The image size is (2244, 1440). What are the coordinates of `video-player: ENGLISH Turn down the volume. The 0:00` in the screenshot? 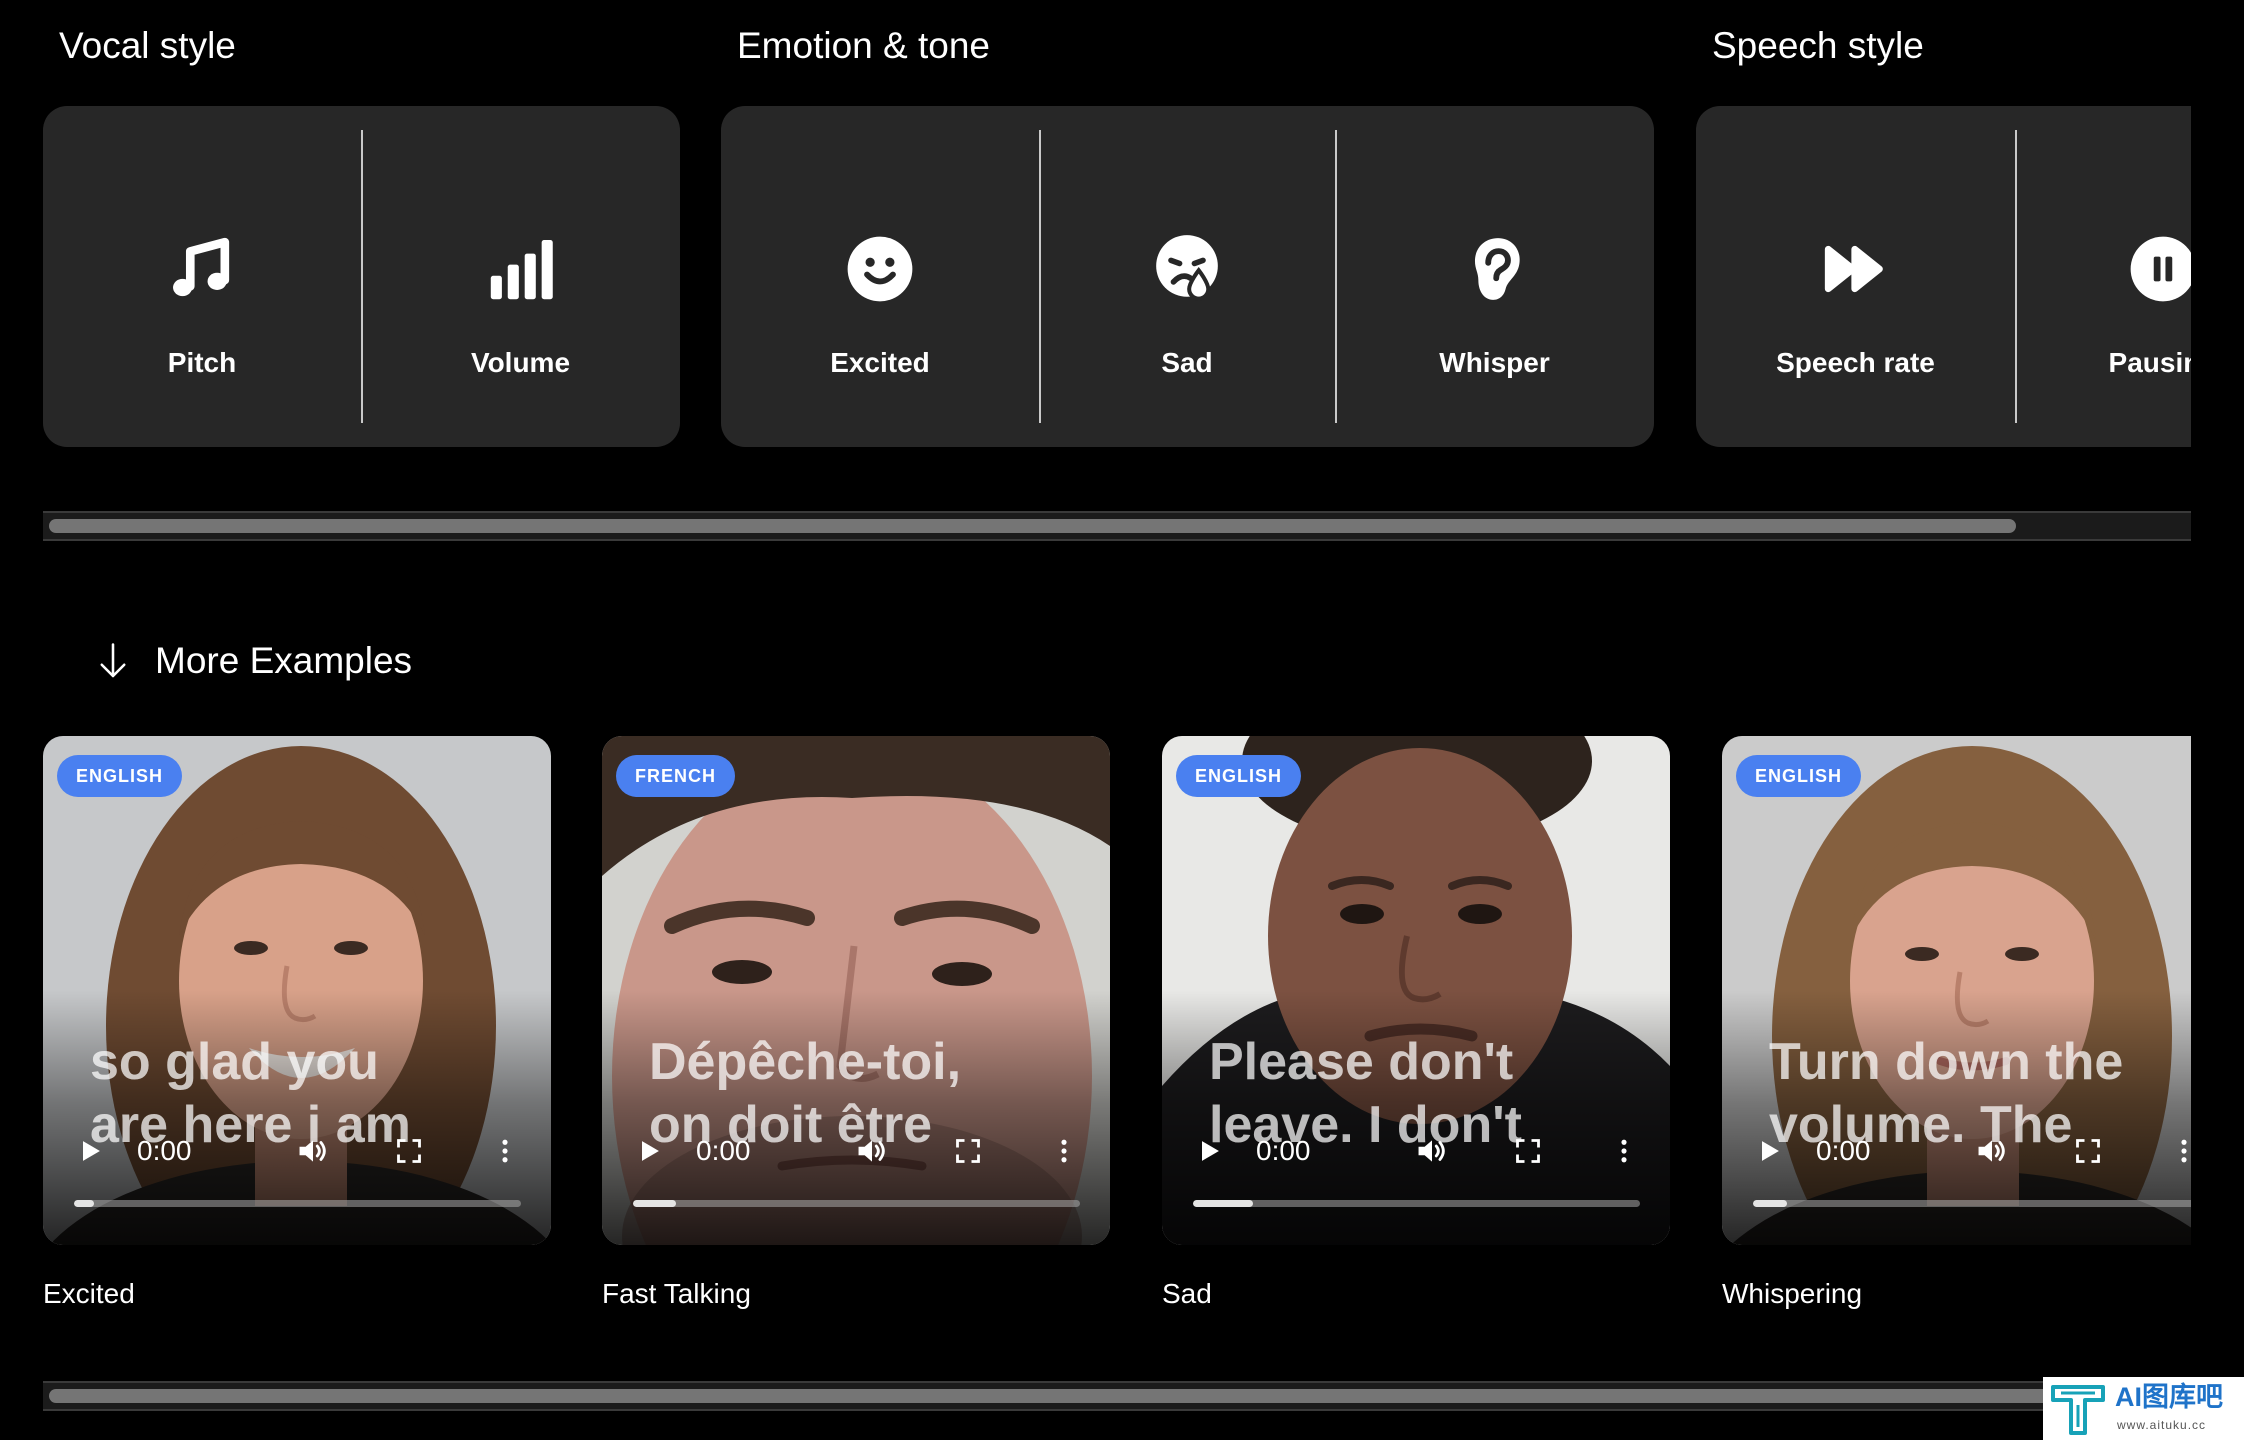 It's located at (1956, 990).